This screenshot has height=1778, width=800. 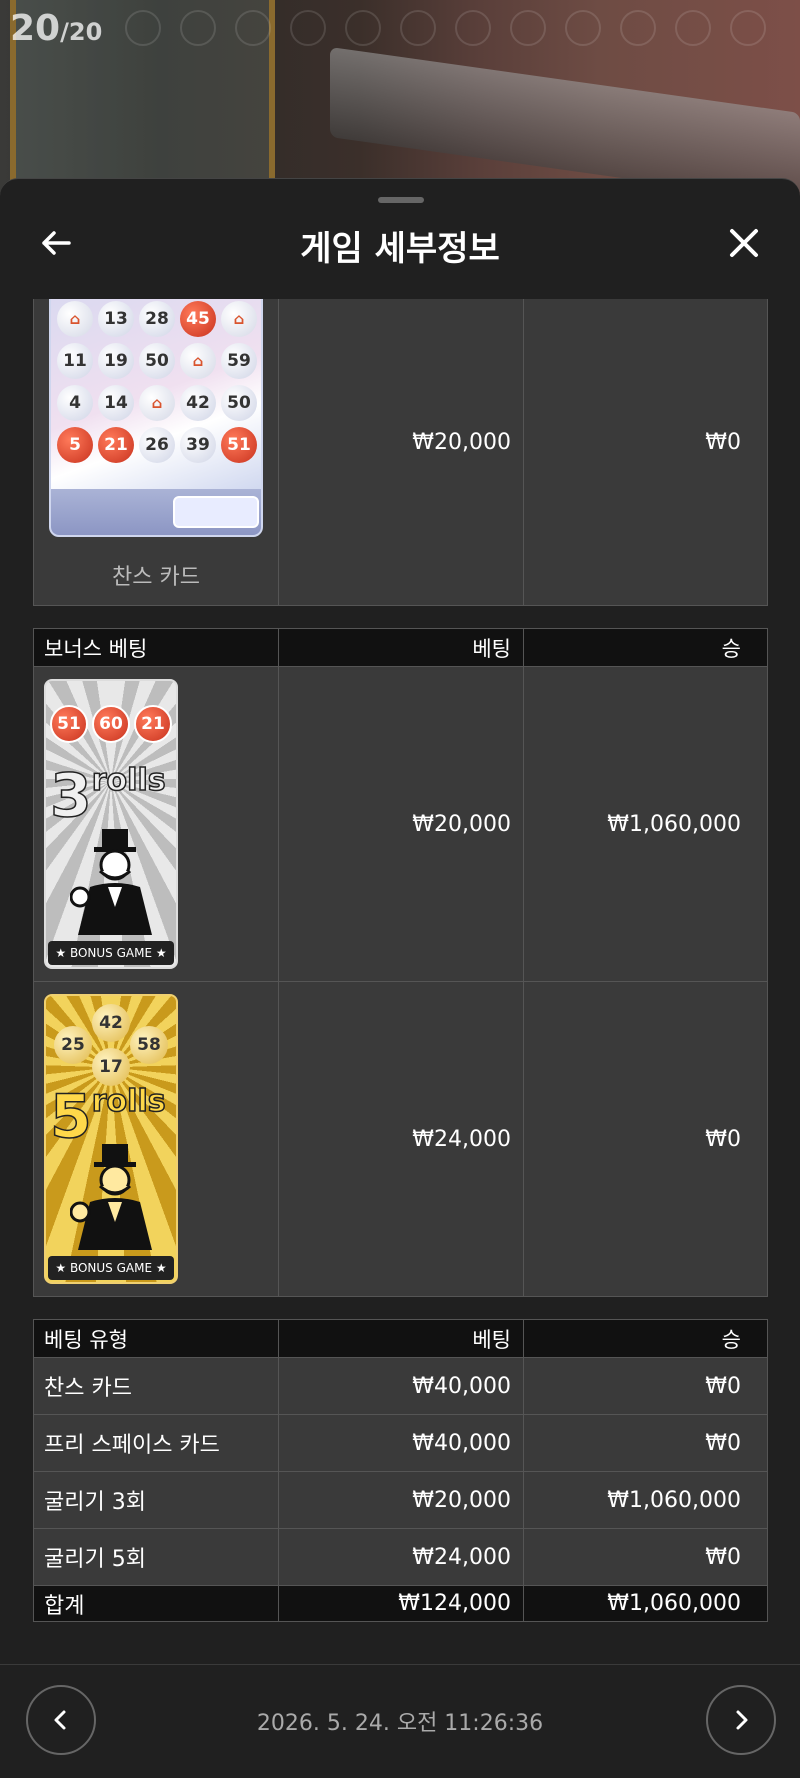 What do you see at coordinates (75, 445) in the screenshot?
I see `chance-ball: 5` at bounding box center [75, 445].